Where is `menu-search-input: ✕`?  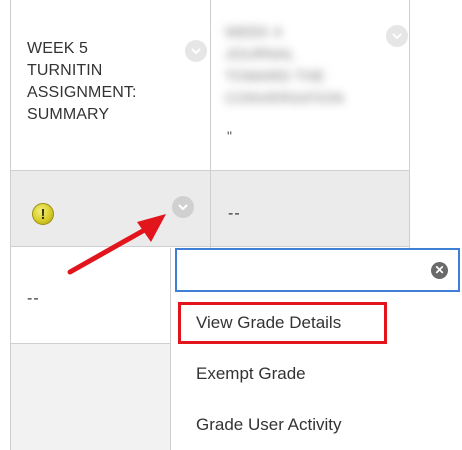 menu-search-input: ✕ is located at coordinates (317, 270).